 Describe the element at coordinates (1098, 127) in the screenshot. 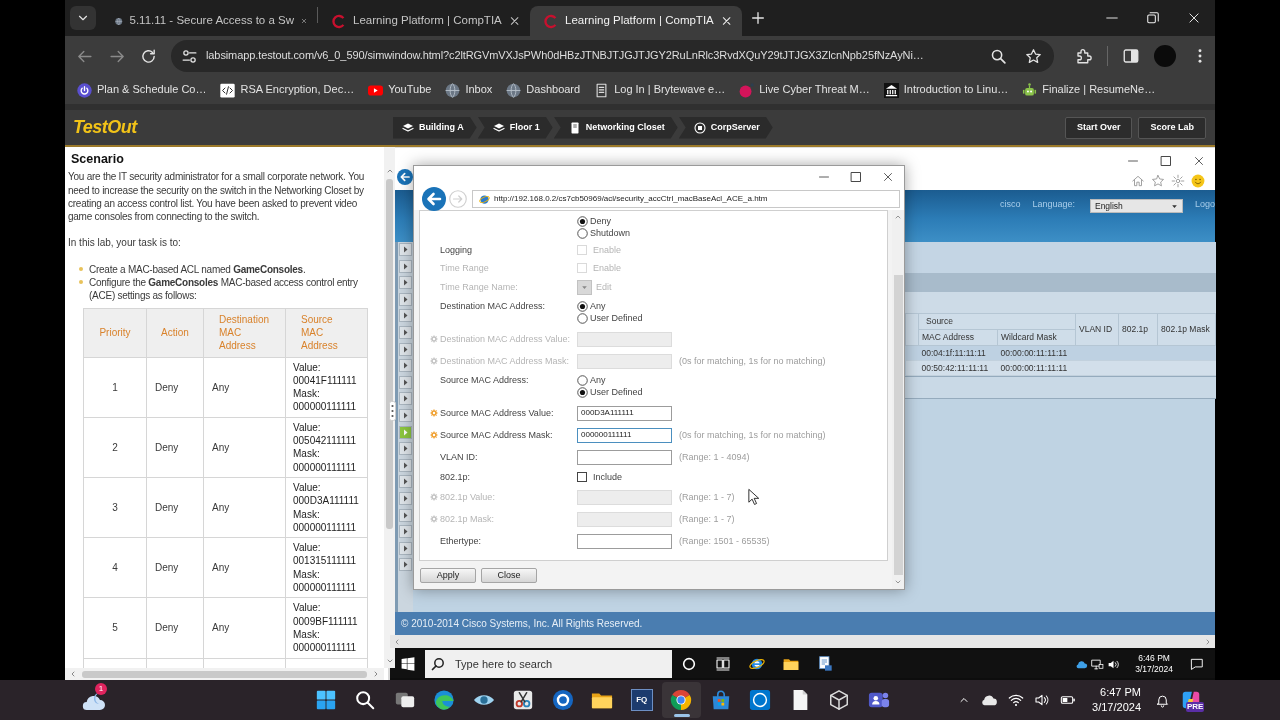

I see `toolbar-button: Start Over` at that location.